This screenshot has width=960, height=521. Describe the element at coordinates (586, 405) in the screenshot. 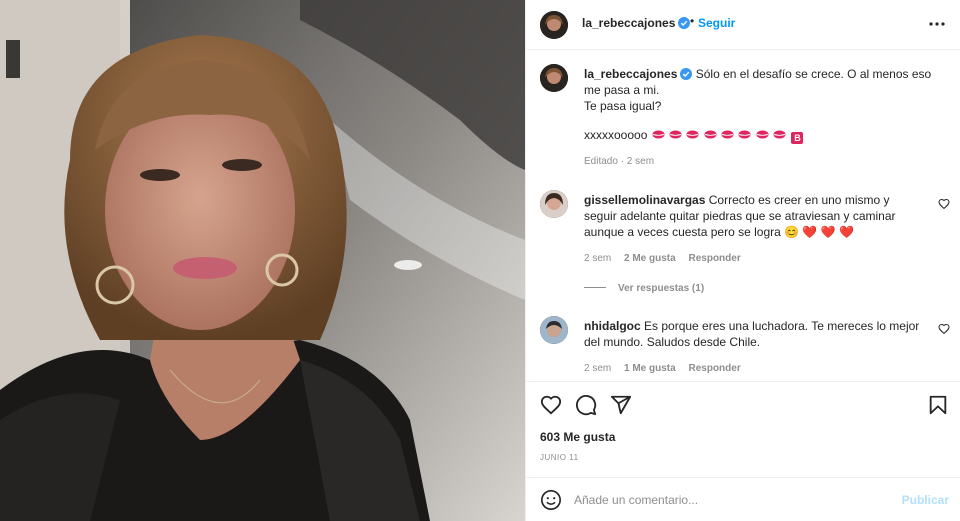

I see `comment-icon` at that location.